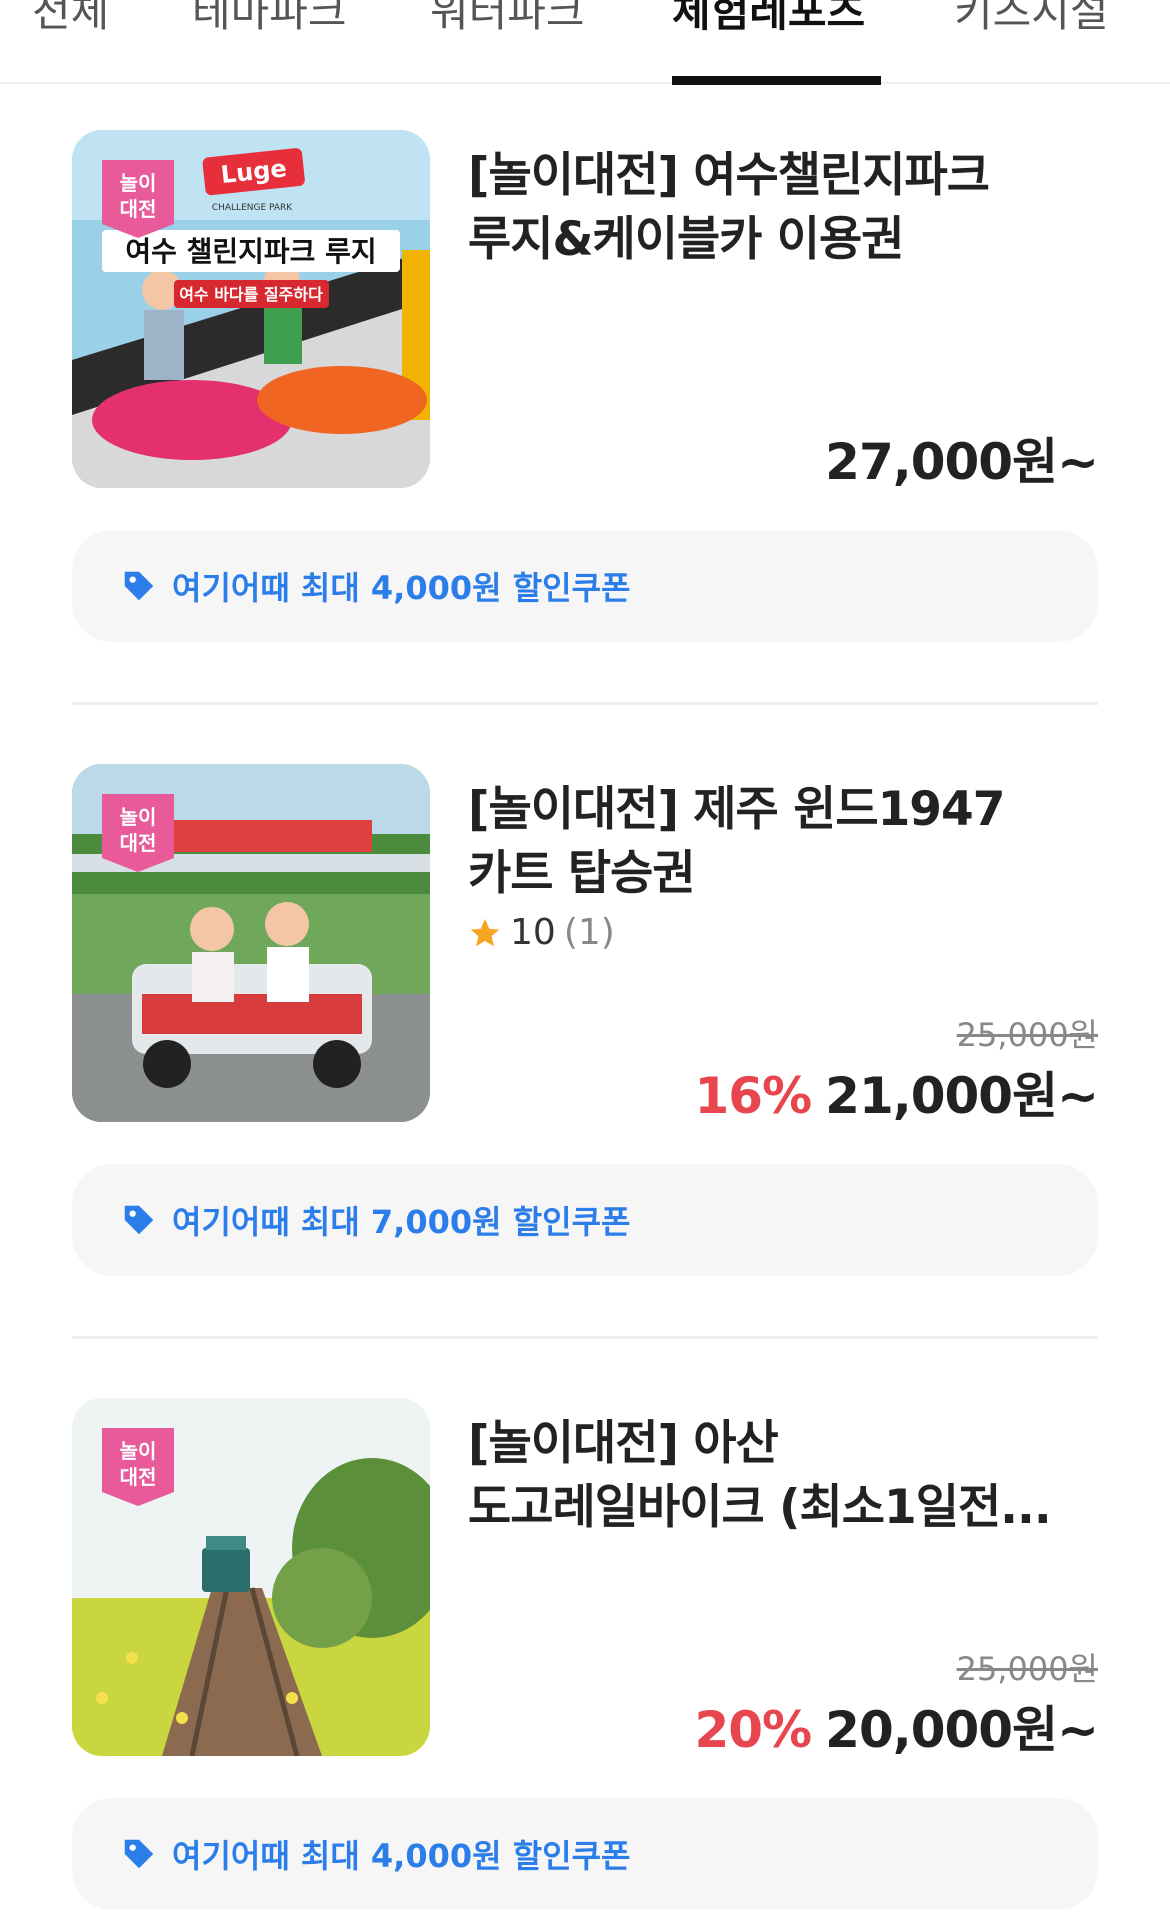  I want to click on product-title: [놀이대전] 여수챌린지파크 루지&케이블카 이용권, so click(783, 208).